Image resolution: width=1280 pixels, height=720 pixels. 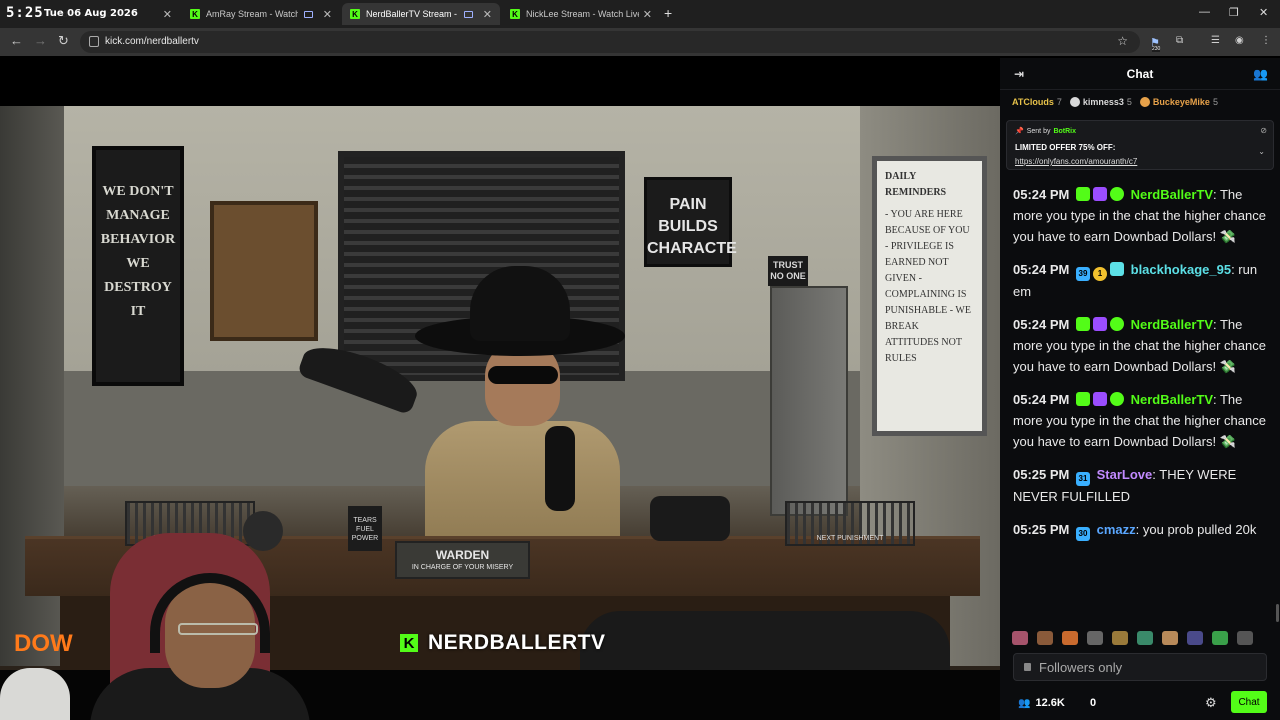 What do you see at coordinates (1041, 474) in the screenshot?
I see `message-time: 05:25 PM` at bounding box center [1041, 474].